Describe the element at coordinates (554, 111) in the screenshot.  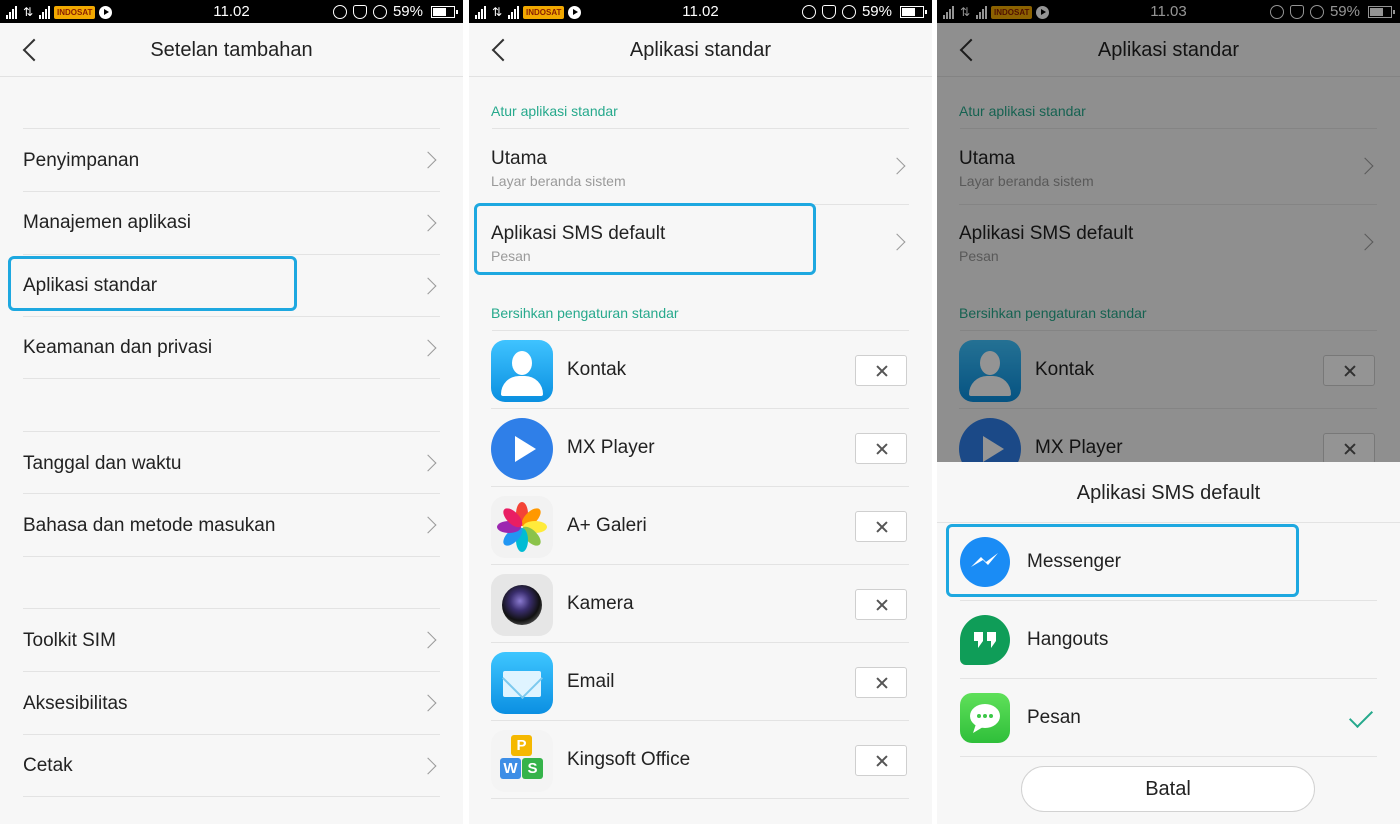
I see `section-header-set-default: Atur aplikasi standar` at that location.